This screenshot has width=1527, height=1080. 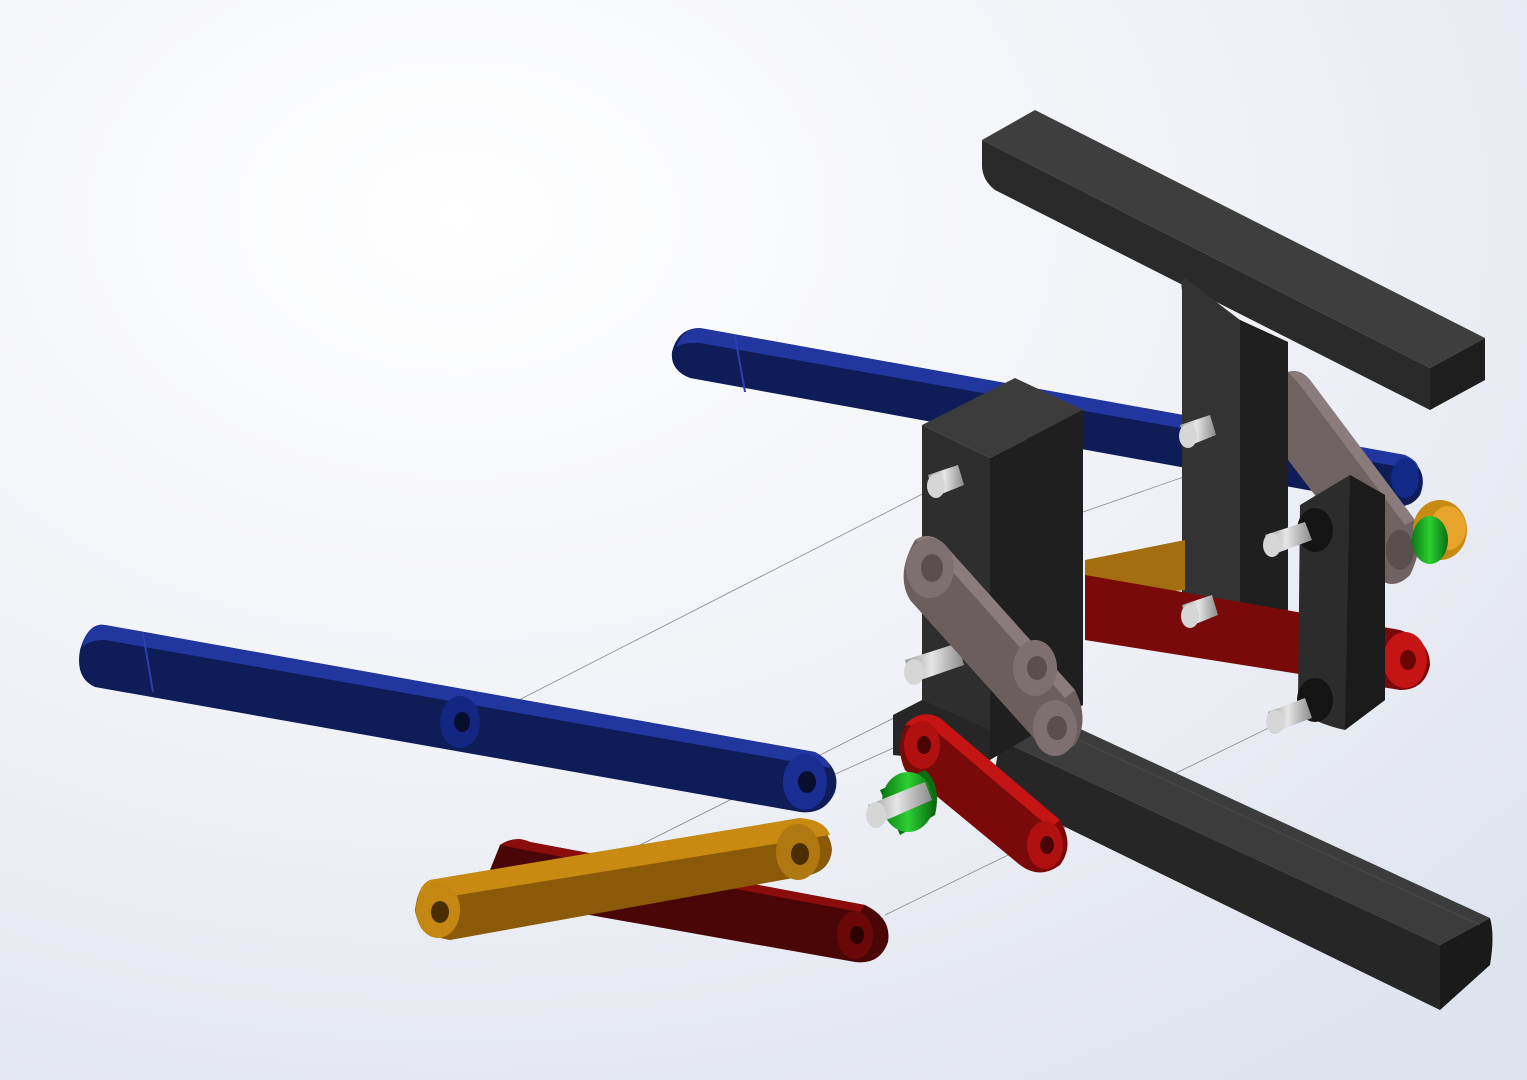 I want to click on frame-right-block, so click(x=1341, y=602).